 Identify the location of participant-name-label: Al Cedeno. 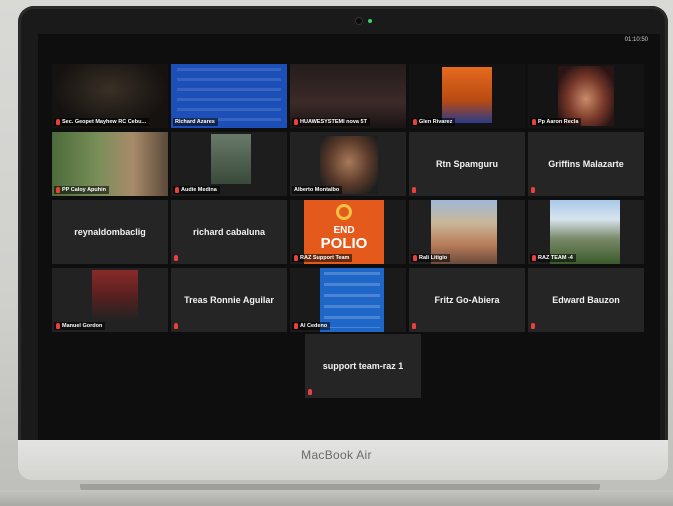
(311, 326).